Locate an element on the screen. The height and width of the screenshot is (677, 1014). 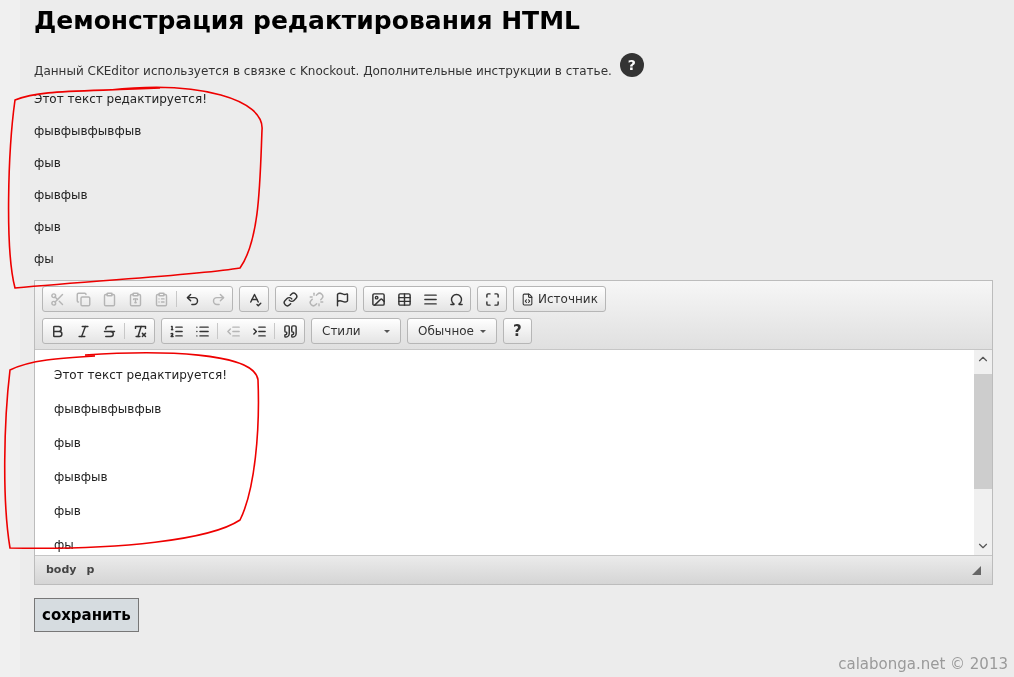
help-badge: ? is located at coordinates (631, 65).